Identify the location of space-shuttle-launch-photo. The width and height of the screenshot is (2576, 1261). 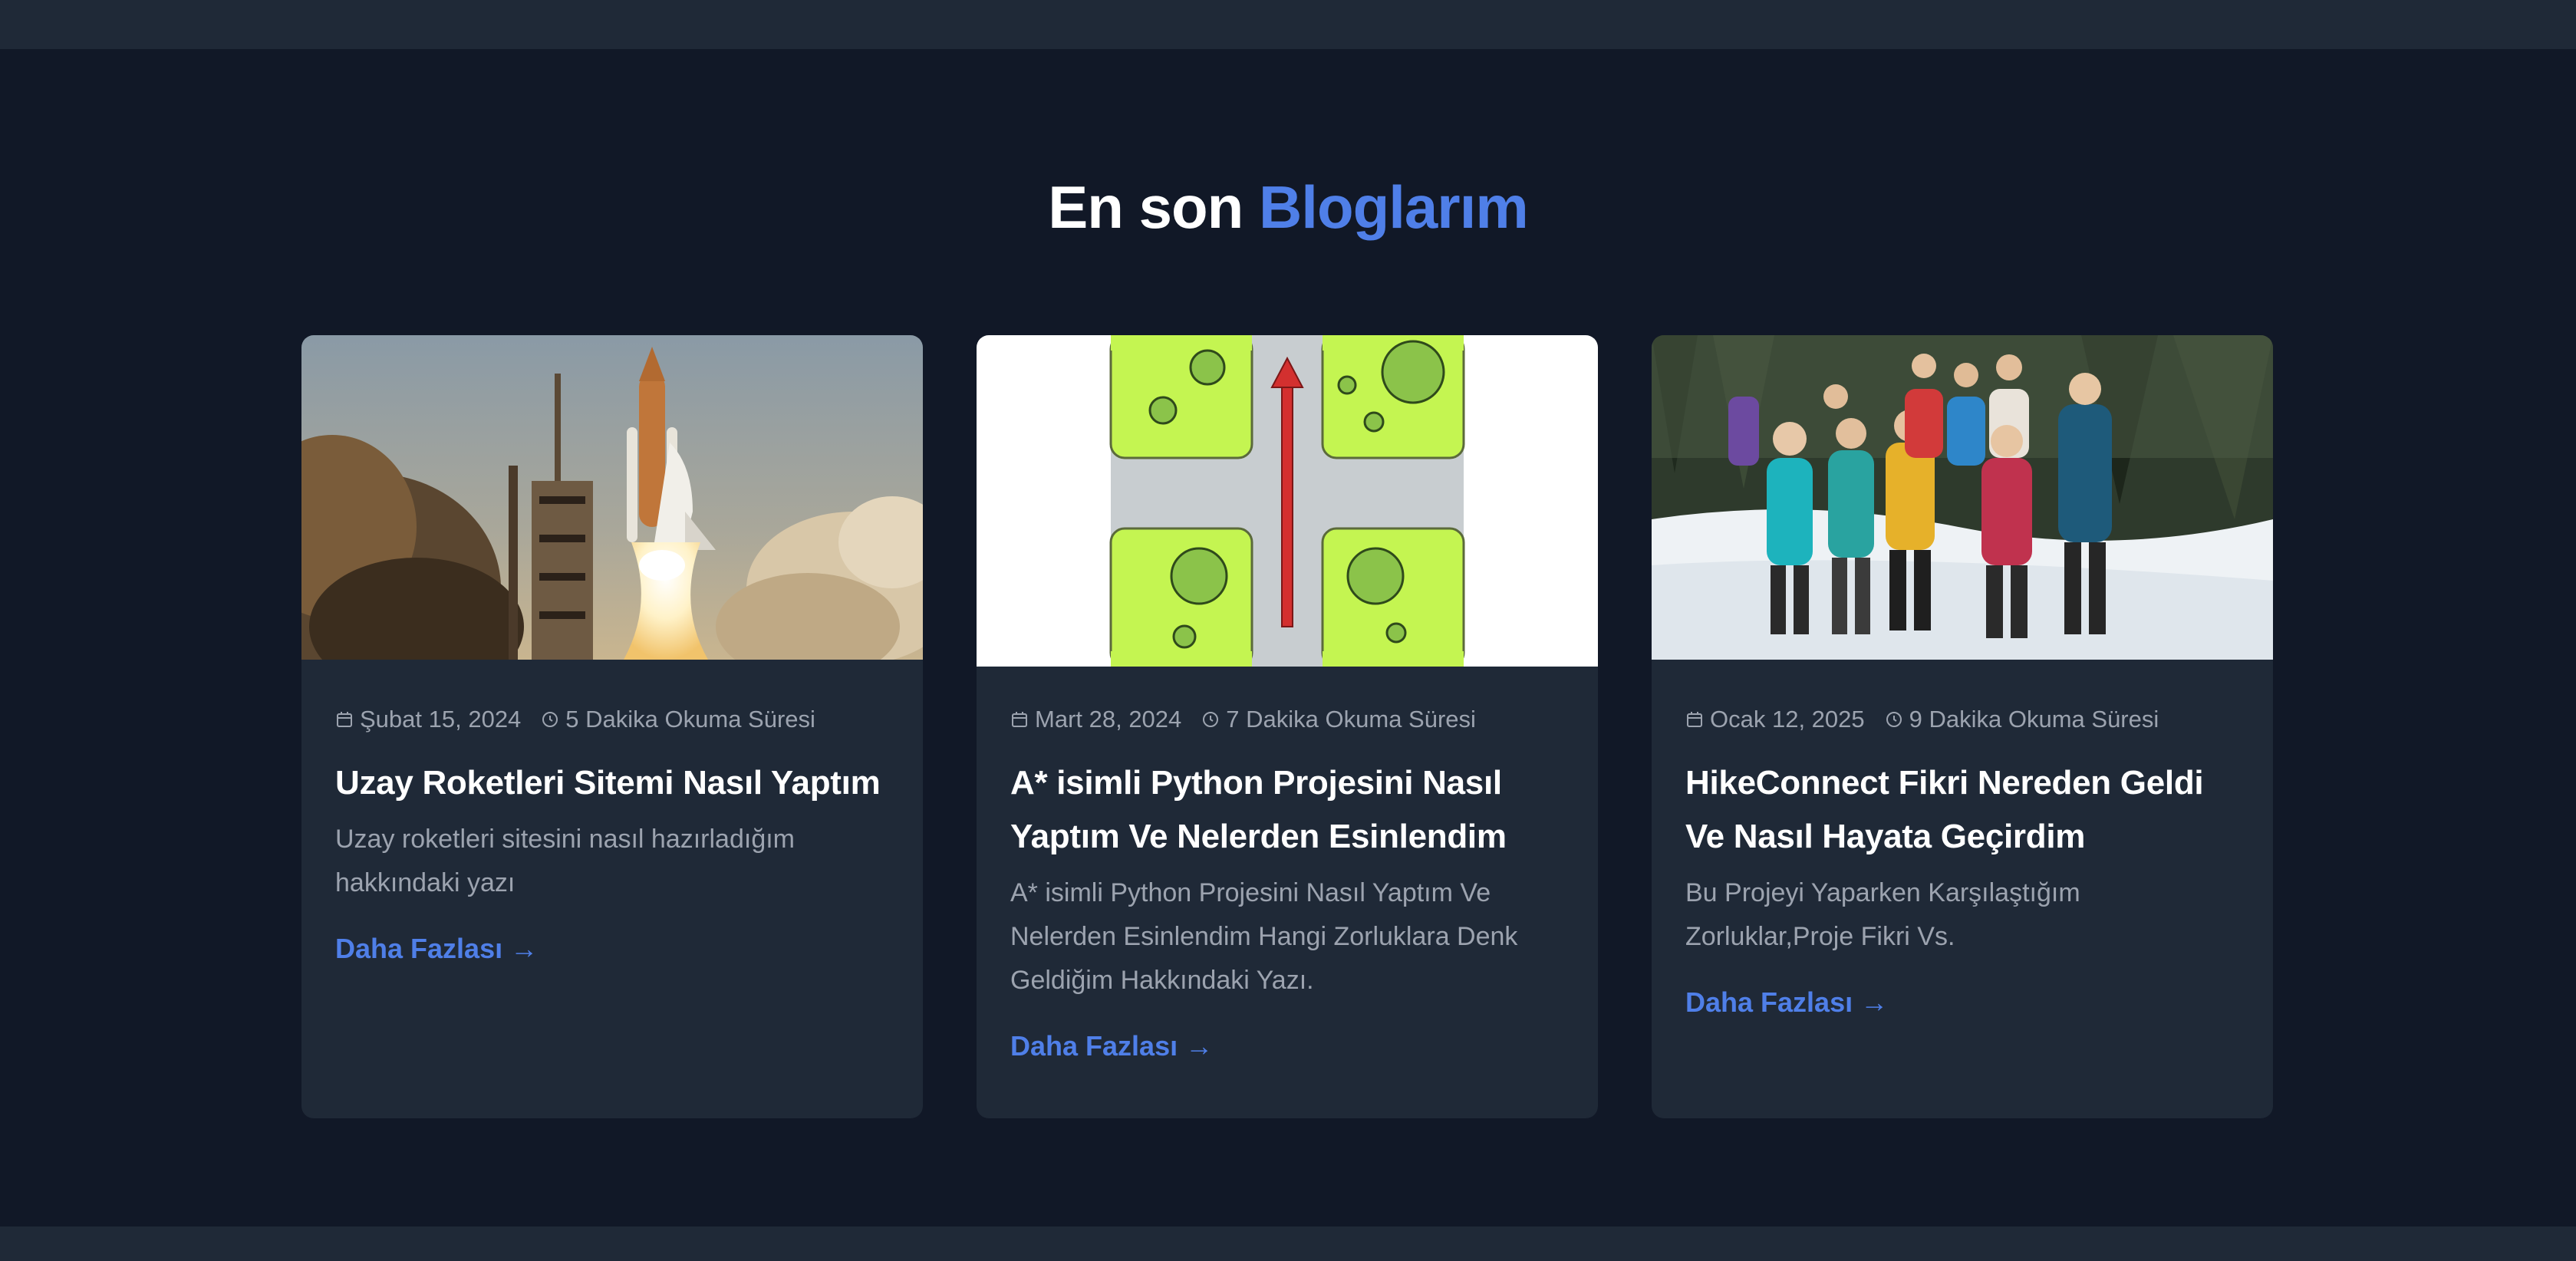
(612, 497).